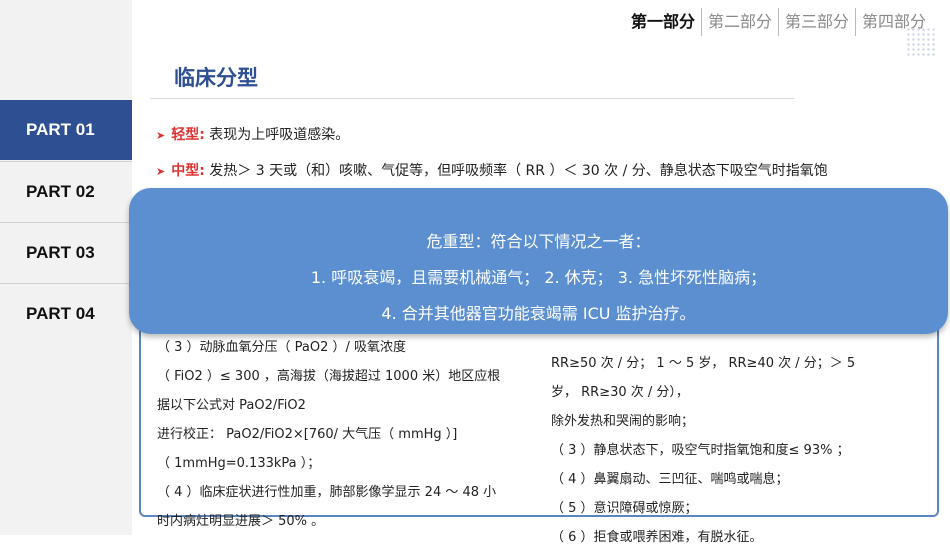 The height and width of the screenshot is (552, 950). What do you see at coordinates (282, 347) in the screenshot?
I see `criteria-line: （ 3 ）动脉血氧分压（ PaO2 ）/ 吸氧浓度` at bounding box center [282, 347].